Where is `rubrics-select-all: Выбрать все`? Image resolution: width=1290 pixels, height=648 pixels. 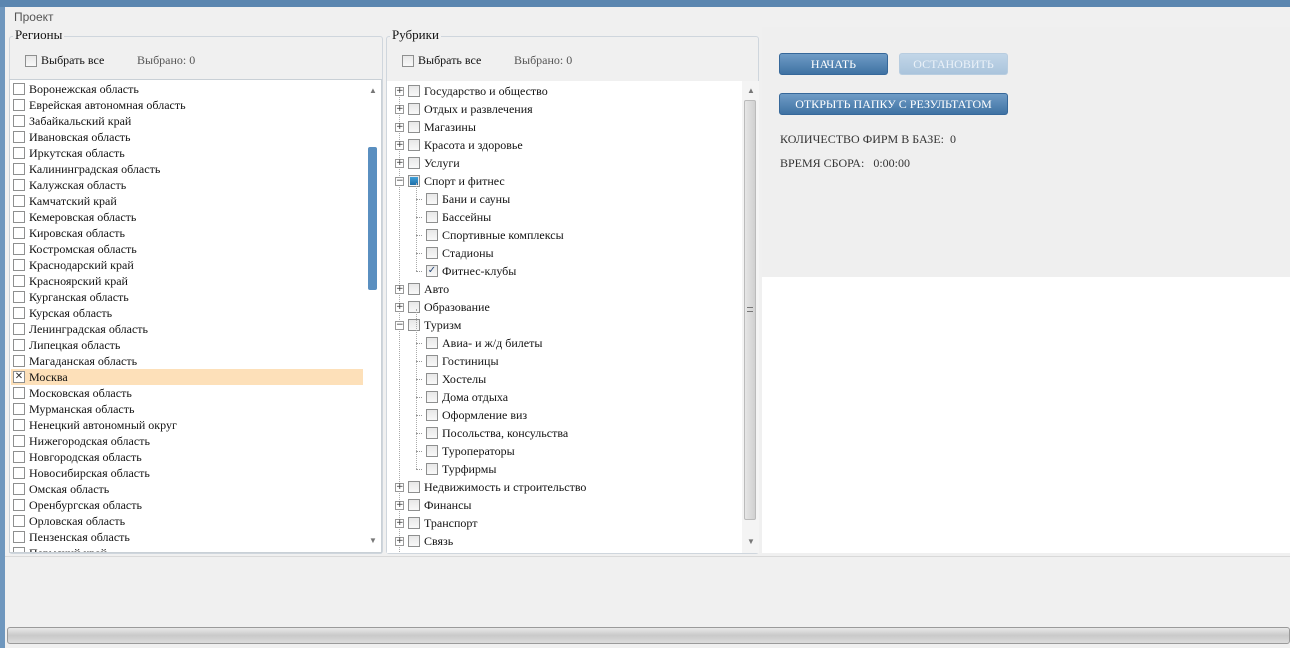 rubrics-select-all: Выбрать все is located at coordinates (441, 60).